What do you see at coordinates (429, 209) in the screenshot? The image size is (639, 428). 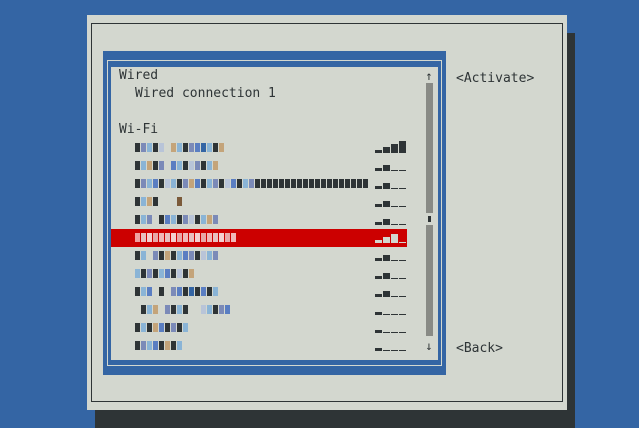 I see `scroll-track` at bounding box center [429, 209].